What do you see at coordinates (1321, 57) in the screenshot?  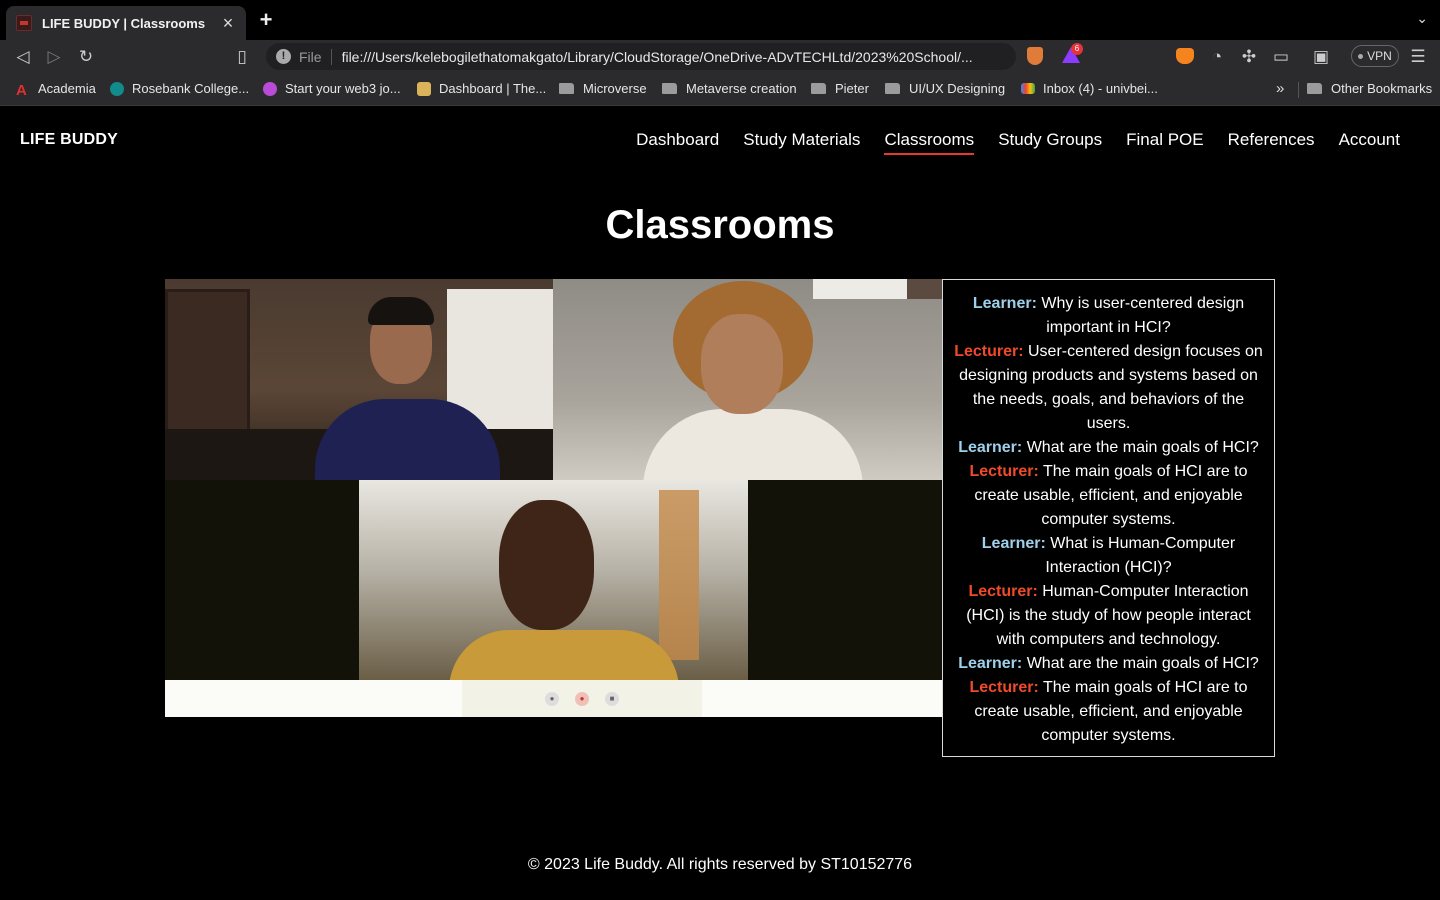 I see `wallet-icon: ▣` at bounding box center [1321, 57].